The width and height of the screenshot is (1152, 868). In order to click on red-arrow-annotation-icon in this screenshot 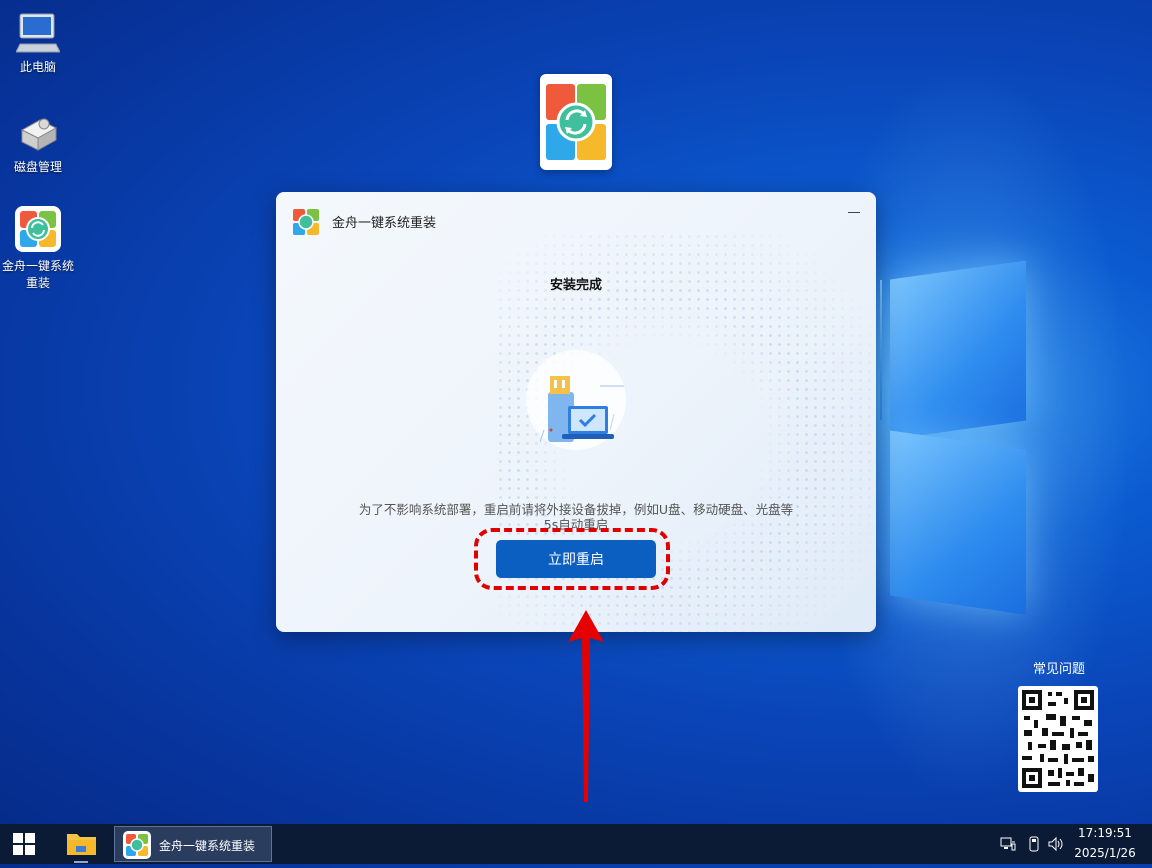, I will do `click(586, 706)`.